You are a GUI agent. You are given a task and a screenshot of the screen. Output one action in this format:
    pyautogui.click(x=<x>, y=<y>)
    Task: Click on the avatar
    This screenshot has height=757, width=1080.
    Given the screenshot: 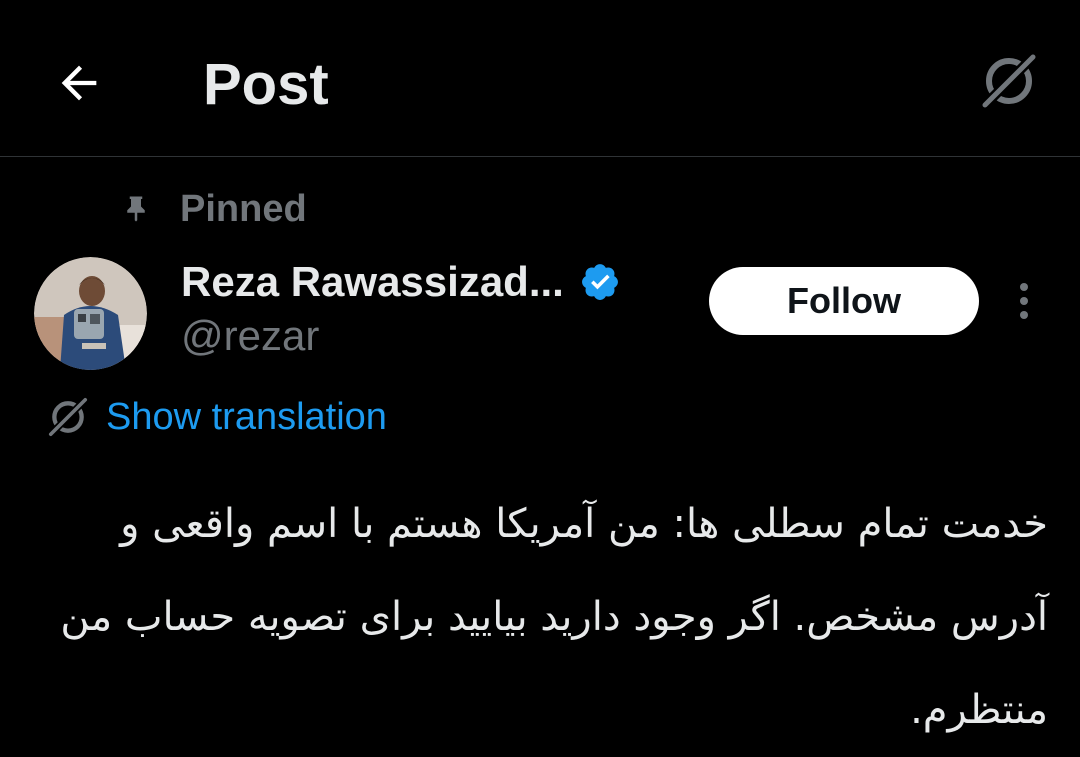 What is the action you would take?
    pyautogui.click(x=90, y=313)
    